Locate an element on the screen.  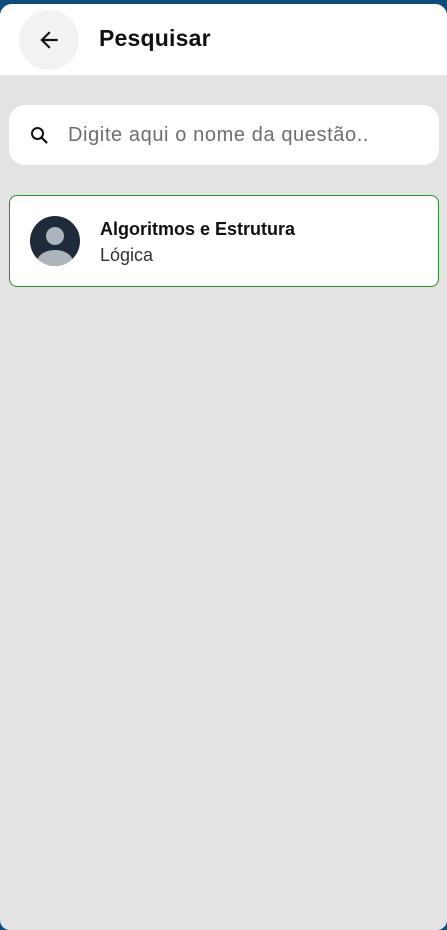
arrow-left-icon is located at coordinates (49, 40).